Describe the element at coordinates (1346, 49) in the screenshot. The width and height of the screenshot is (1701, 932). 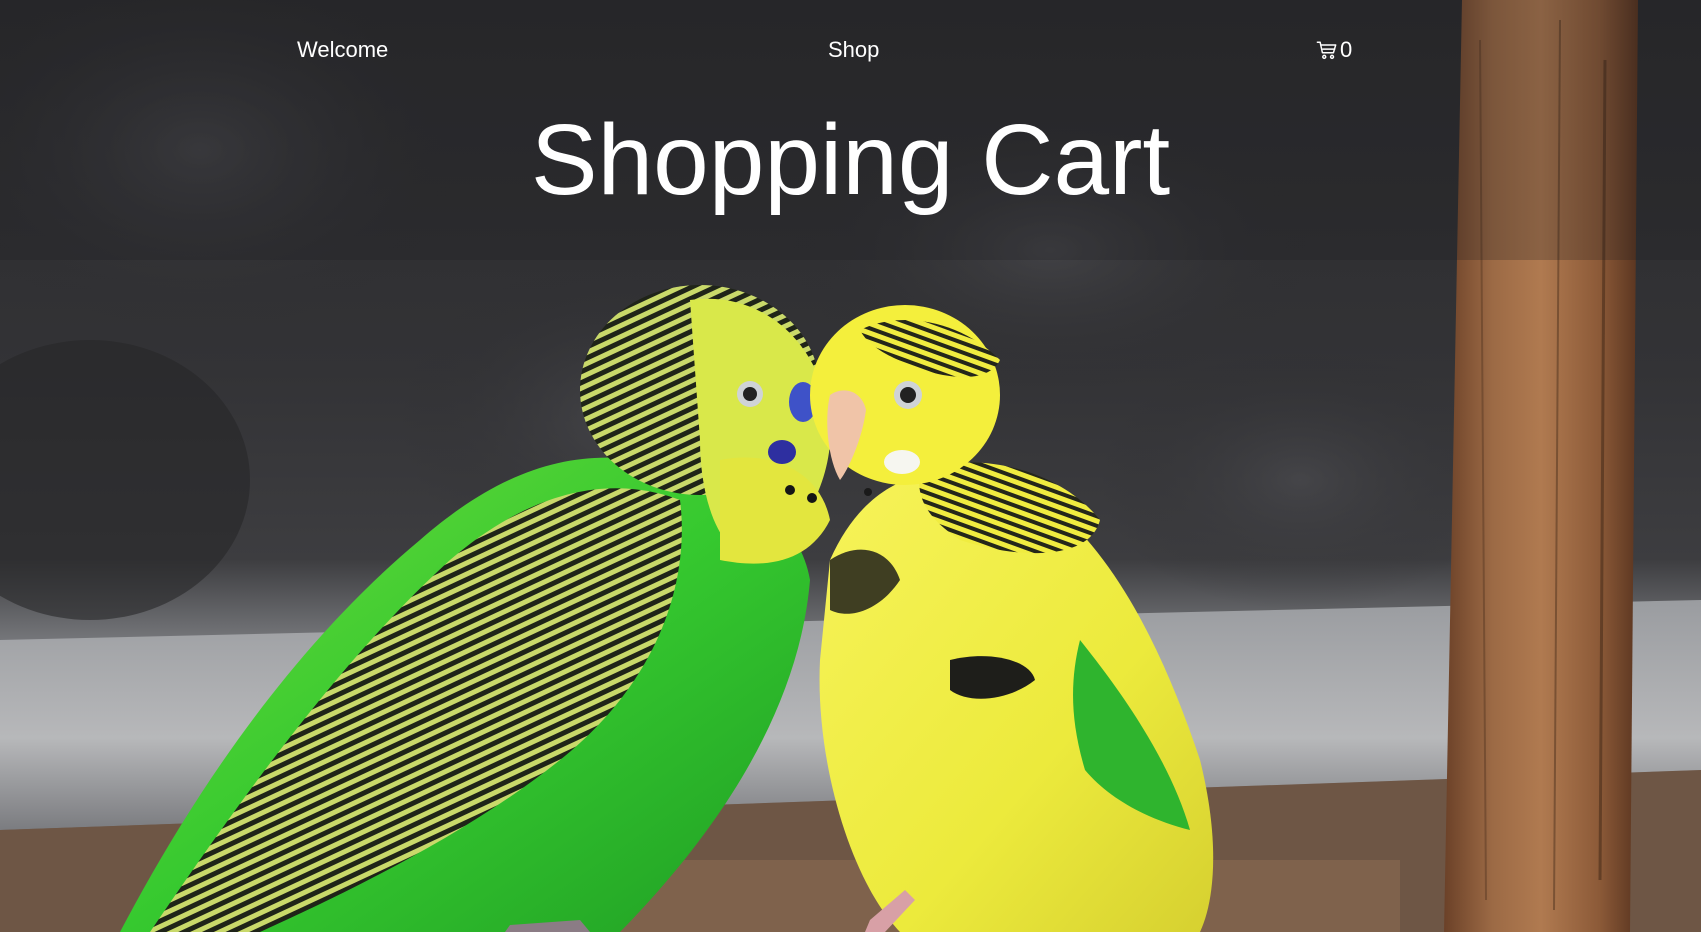
I see `cart-count: 0` at that location.